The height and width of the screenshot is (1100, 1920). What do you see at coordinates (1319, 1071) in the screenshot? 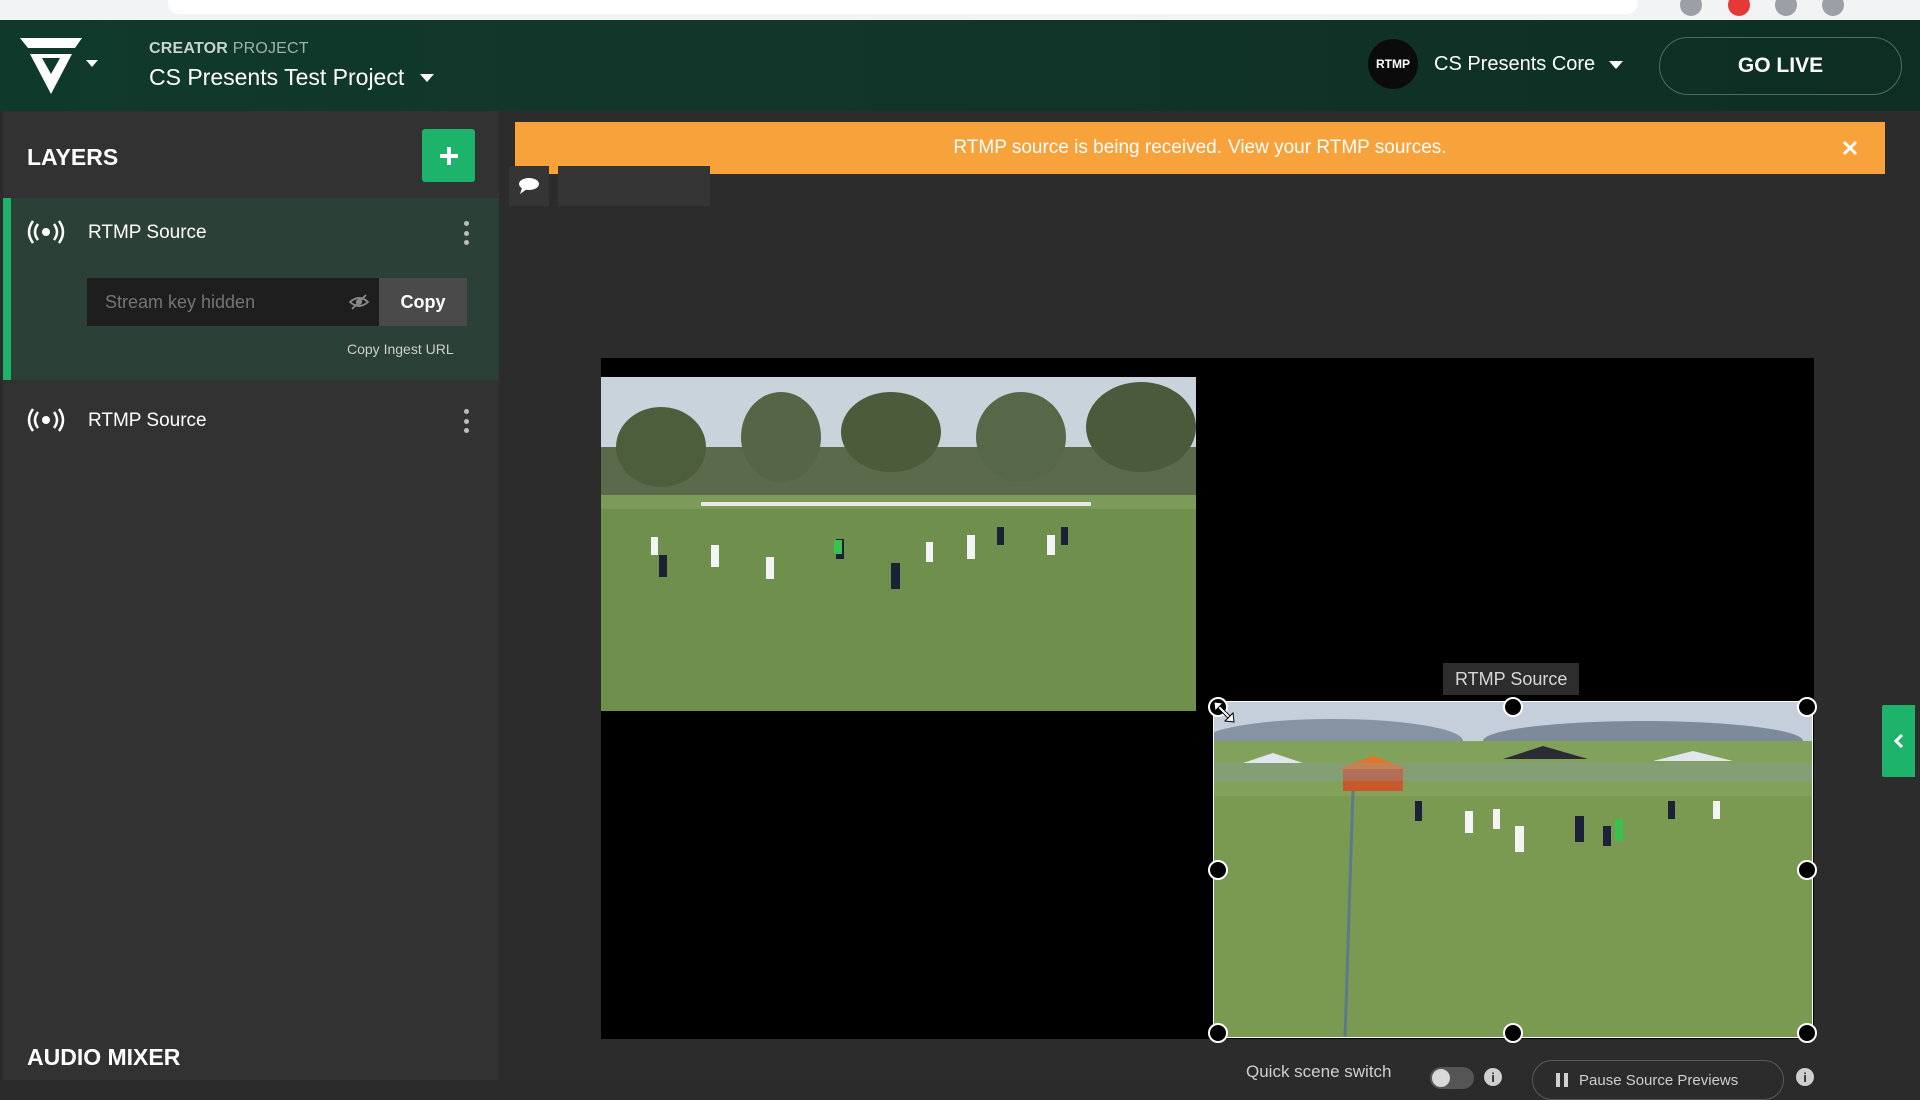
I see `quick-scene-switch-label: Quick scene switch` at bounding box center [1319, 1071].